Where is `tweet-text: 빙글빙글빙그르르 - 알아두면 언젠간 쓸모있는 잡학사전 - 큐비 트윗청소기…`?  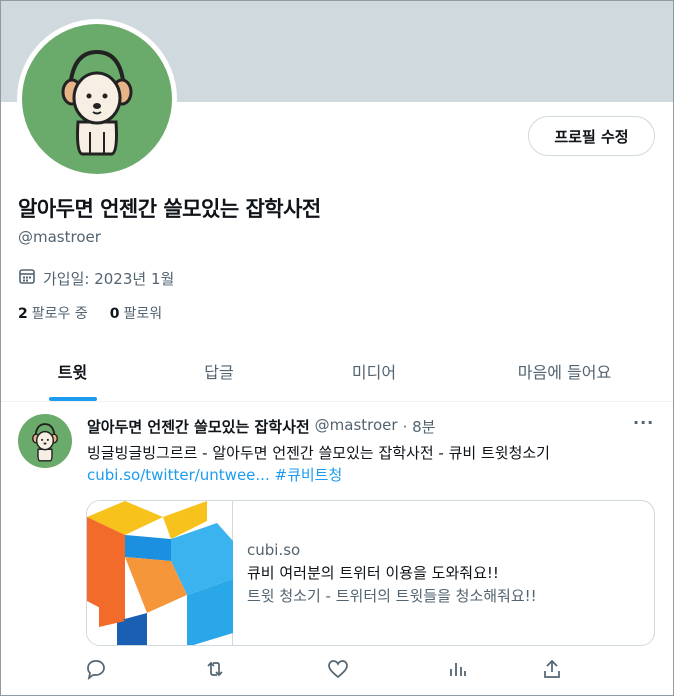
tweet-text: 빙글빙글빙그르르 - 알아두면 언젠간 쓸모있는 잡학사전 - 큐비 트윗청소기… is located at coordinates (318, 464).